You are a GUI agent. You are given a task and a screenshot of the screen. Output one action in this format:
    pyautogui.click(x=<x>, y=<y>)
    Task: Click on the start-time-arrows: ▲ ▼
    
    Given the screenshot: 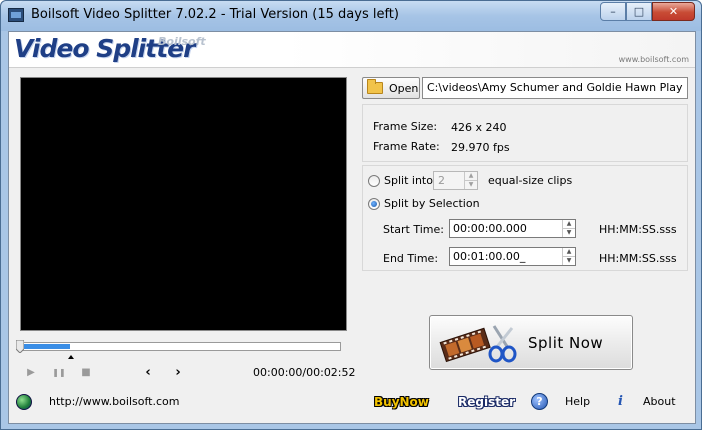 What is the action you would take?
    pyautogui.click(x=568, y=228)
    